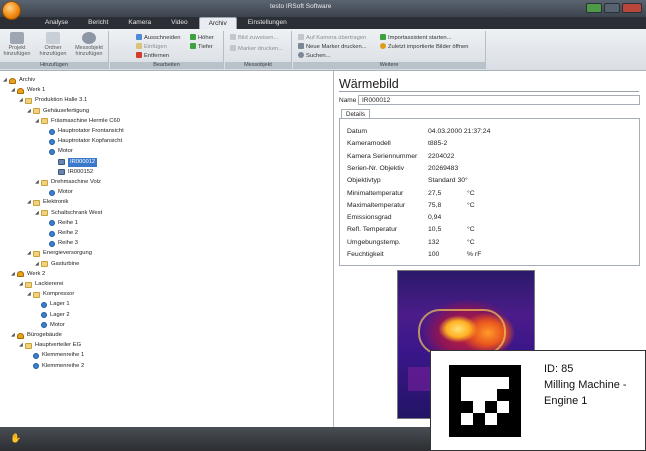 The height and width of the screenshot is (451, 646). I want to click on tree-node-label: Gasturbine, so click(65, 263).